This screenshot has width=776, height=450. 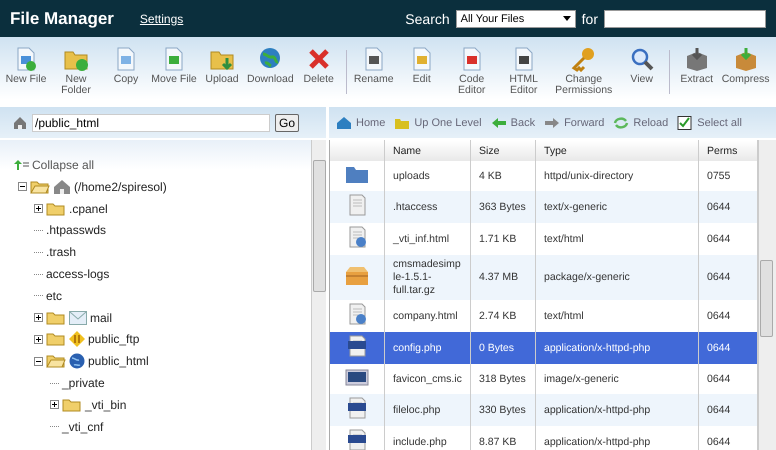 I want to click on nav-button: Home, so click(x=360, y=123).